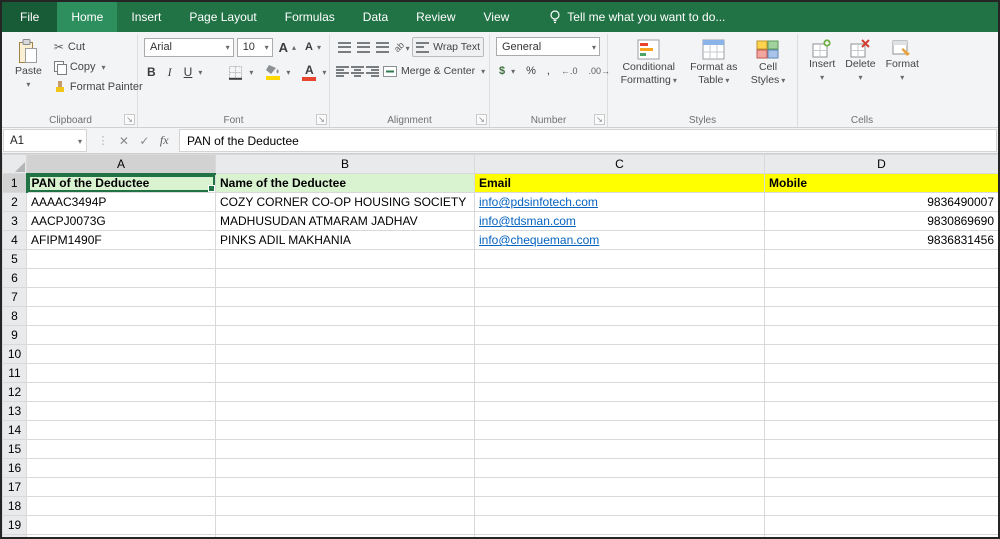 This screenshot has width=1000, height=539. Describe the element at coordinates (345, 468) in the screenshot. I see `cell-B16` at that location.